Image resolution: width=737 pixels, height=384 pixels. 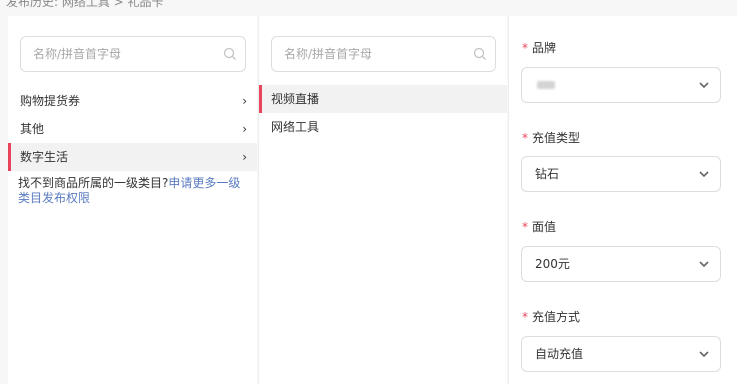 I want to click on breadcrumb: 发布历史: 网络工具 > 礼品卡, so click(x=85, y=4).